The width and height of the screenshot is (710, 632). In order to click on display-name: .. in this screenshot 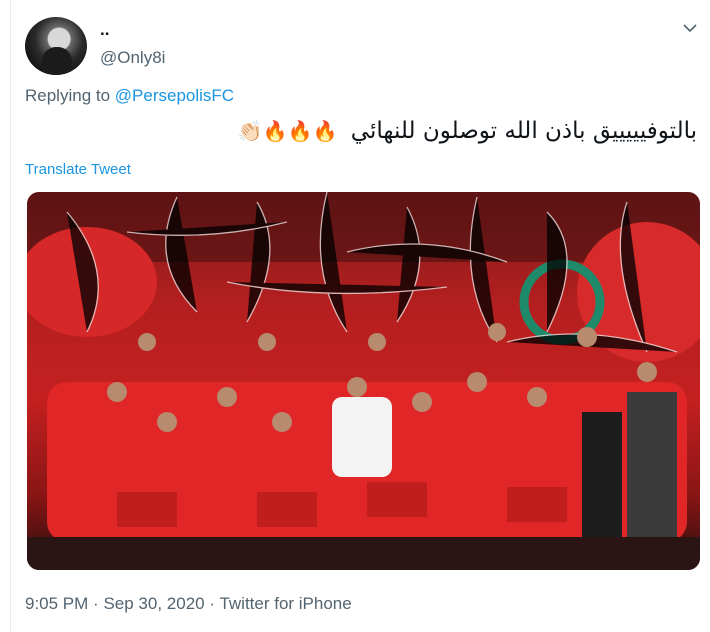, I will do `click(104, 30)`.